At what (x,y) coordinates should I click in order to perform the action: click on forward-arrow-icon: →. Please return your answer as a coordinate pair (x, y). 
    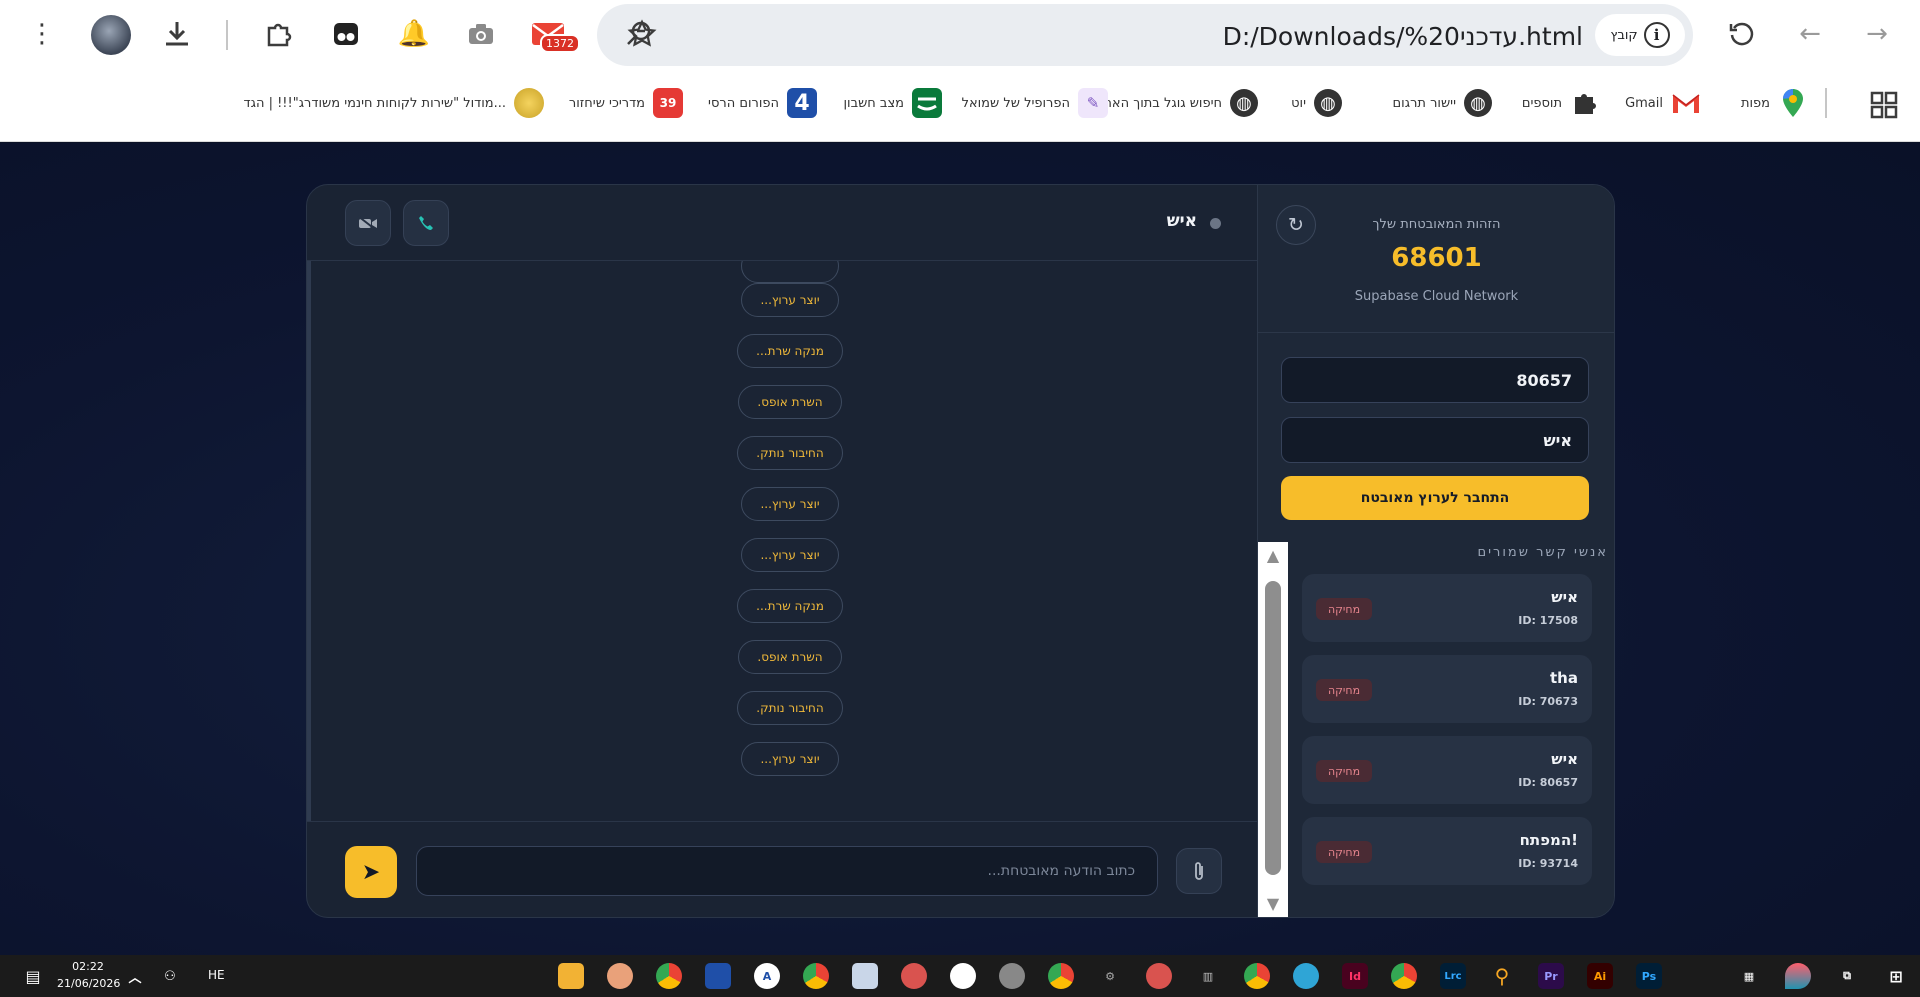
    Looking at the image, I should click on (1877, 34).